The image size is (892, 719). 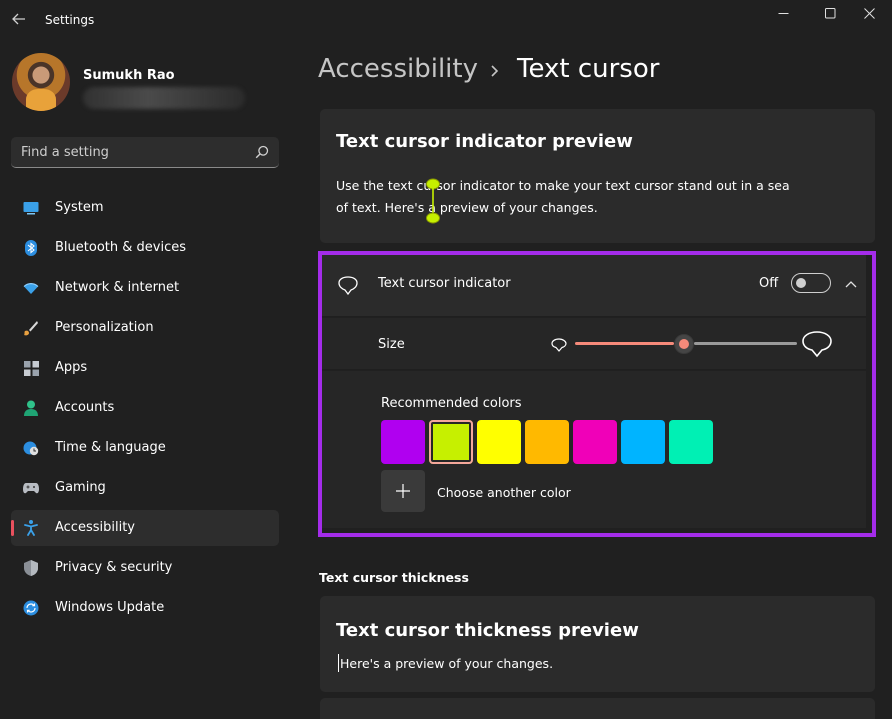 I want to click on shield-icon, so click(x=31, y=568).